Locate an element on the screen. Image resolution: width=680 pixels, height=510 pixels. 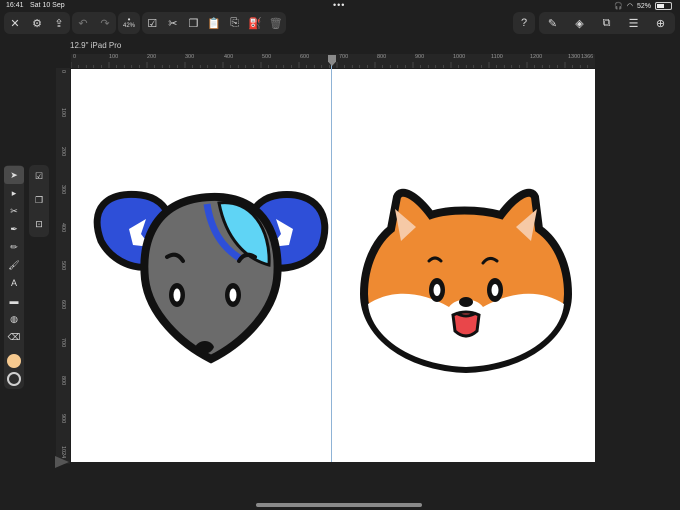
mouse-illustration is located at coordinates (211, 277).